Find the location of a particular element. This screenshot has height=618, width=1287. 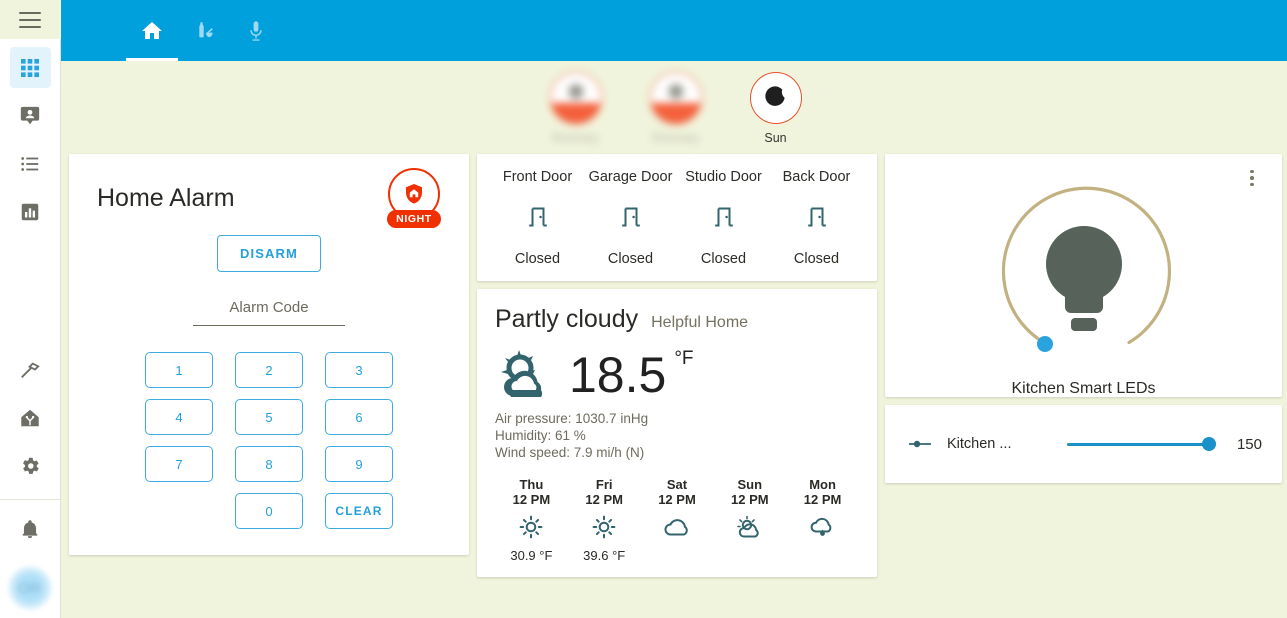

slider-value: 150 is located at coordinates (1249, 444).